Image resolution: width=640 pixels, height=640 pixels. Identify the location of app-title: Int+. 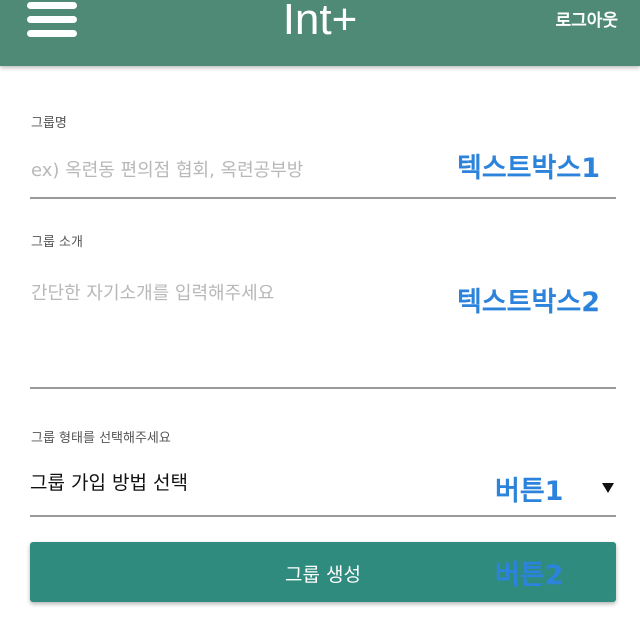
(320, 22).